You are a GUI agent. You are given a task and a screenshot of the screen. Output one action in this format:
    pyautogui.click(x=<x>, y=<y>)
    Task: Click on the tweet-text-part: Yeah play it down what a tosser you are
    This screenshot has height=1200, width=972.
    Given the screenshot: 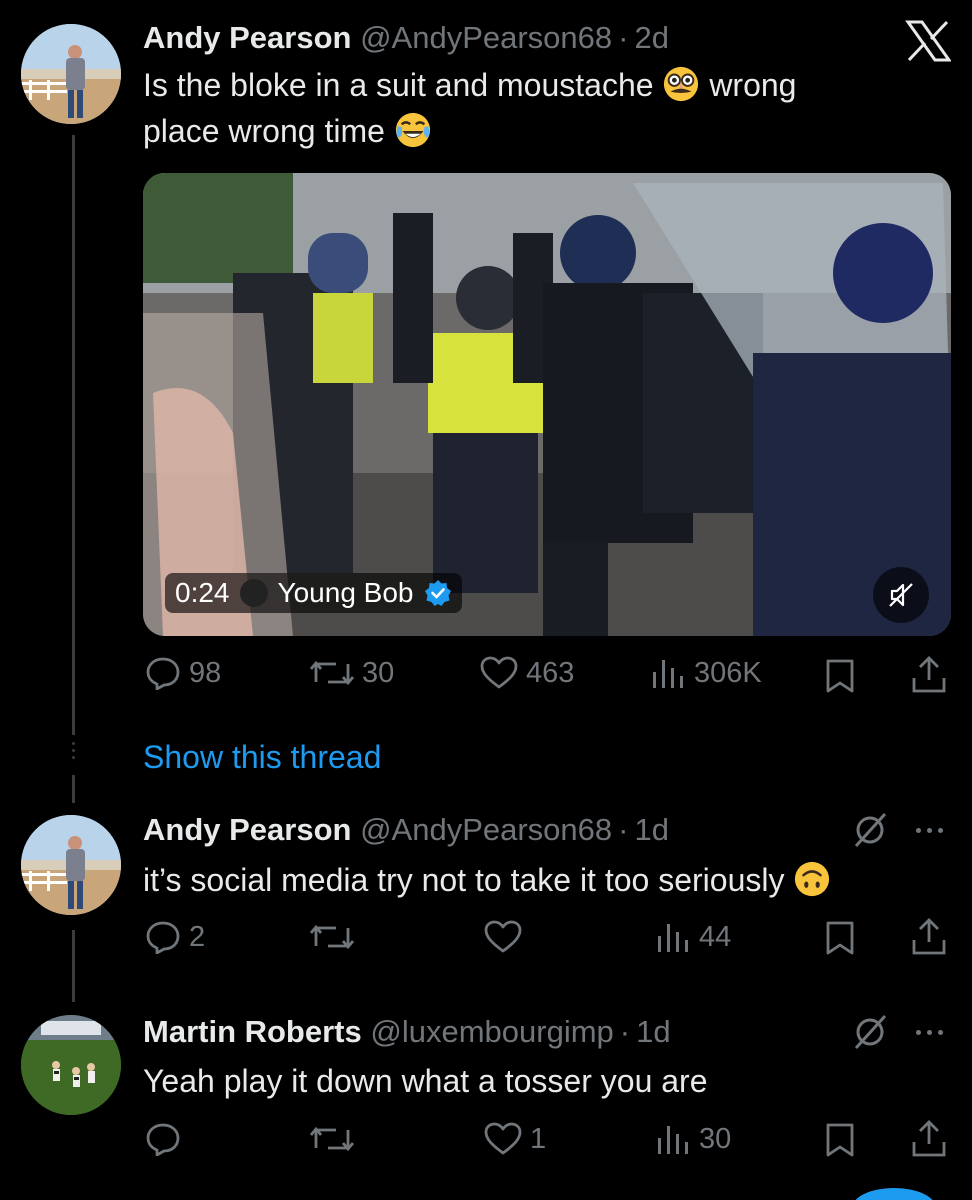 What is the action you would take?
    pyautogui.click(x=425, y=1081)
    